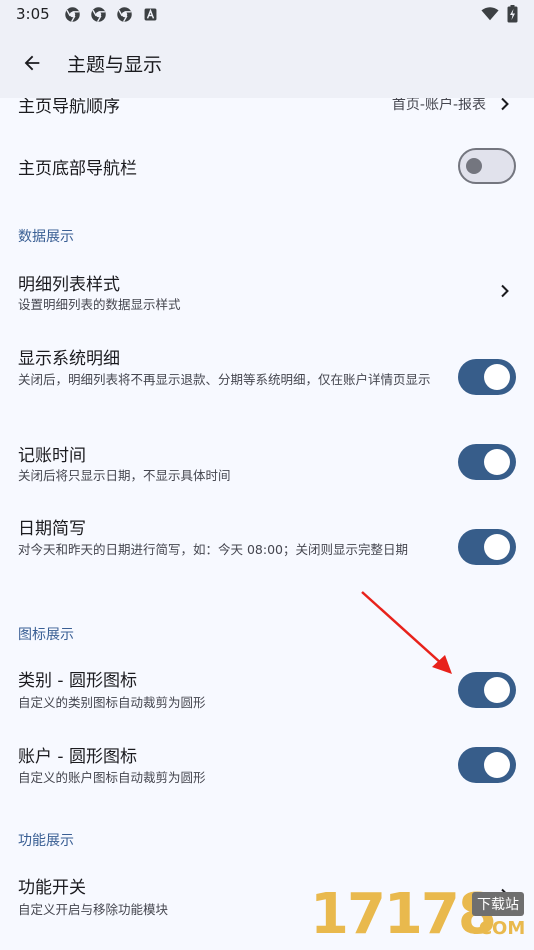  What do you see at coordinates (499, 928) in the screenshot?
I see `watermark-suffix: .COM` at bounding box center [499, 928].